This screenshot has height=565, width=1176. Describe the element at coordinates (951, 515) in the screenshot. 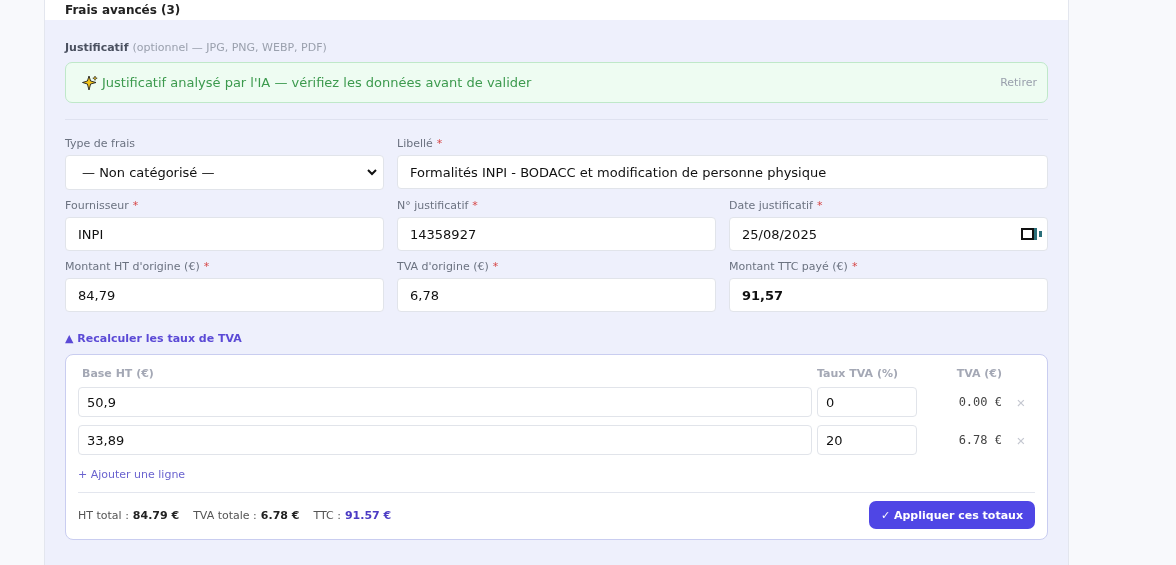

I see `apply-button: ✓ Appliquer ces totaux` at that location.